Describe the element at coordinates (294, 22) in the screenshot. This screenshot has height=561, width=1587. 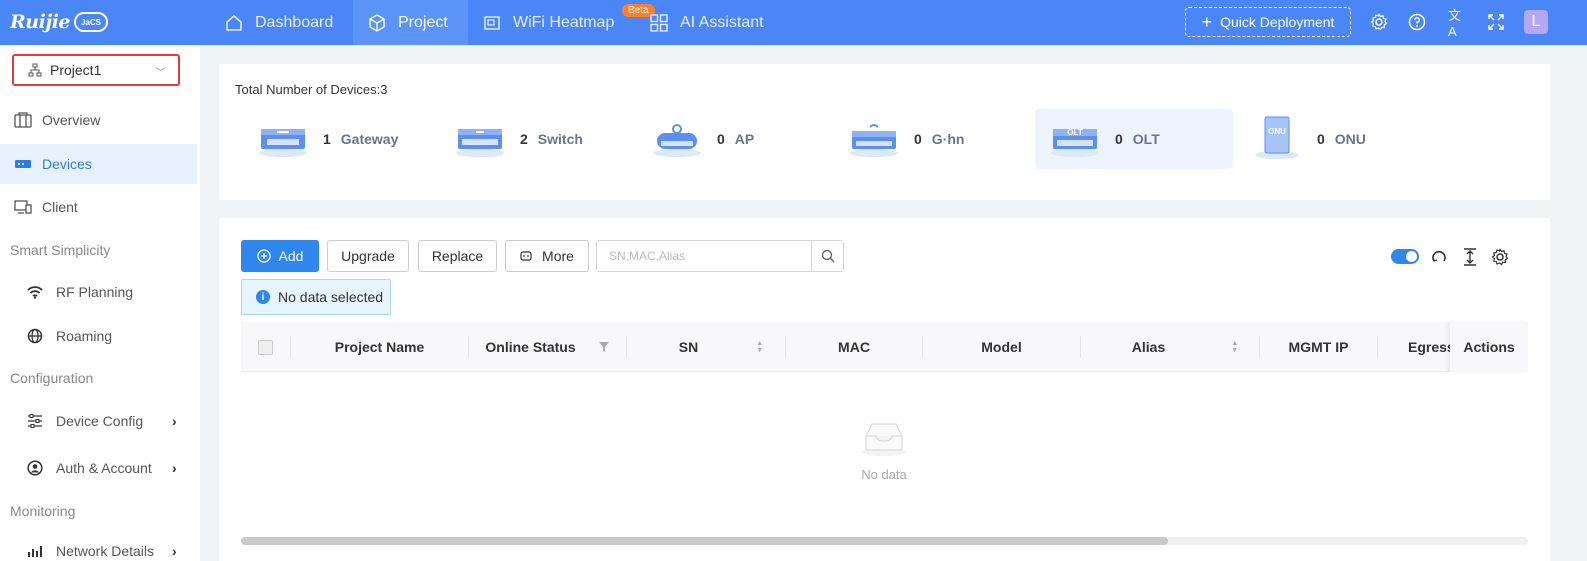
I see `tab-label: Dashboard` at that location.